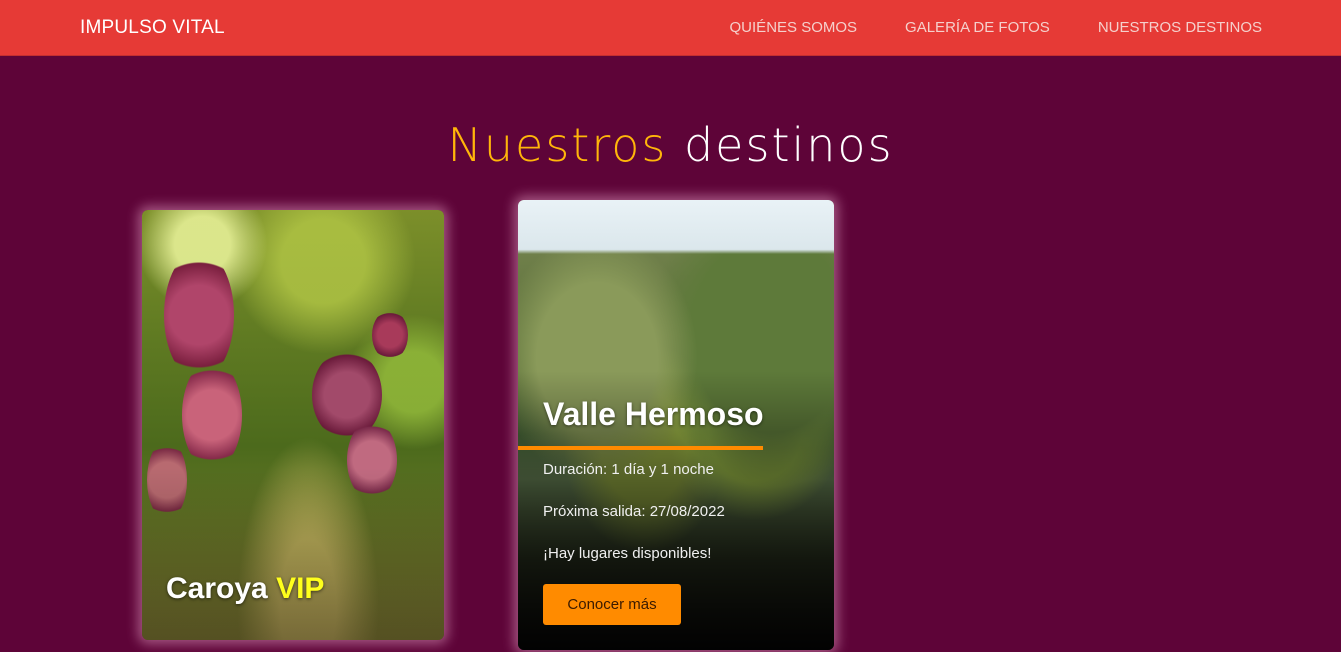  Describe the element at coordinates (1180, 27) in the screenshot. I see `nav-link-nuestros-destinos: NUESTROS DESTINOS` at that location.